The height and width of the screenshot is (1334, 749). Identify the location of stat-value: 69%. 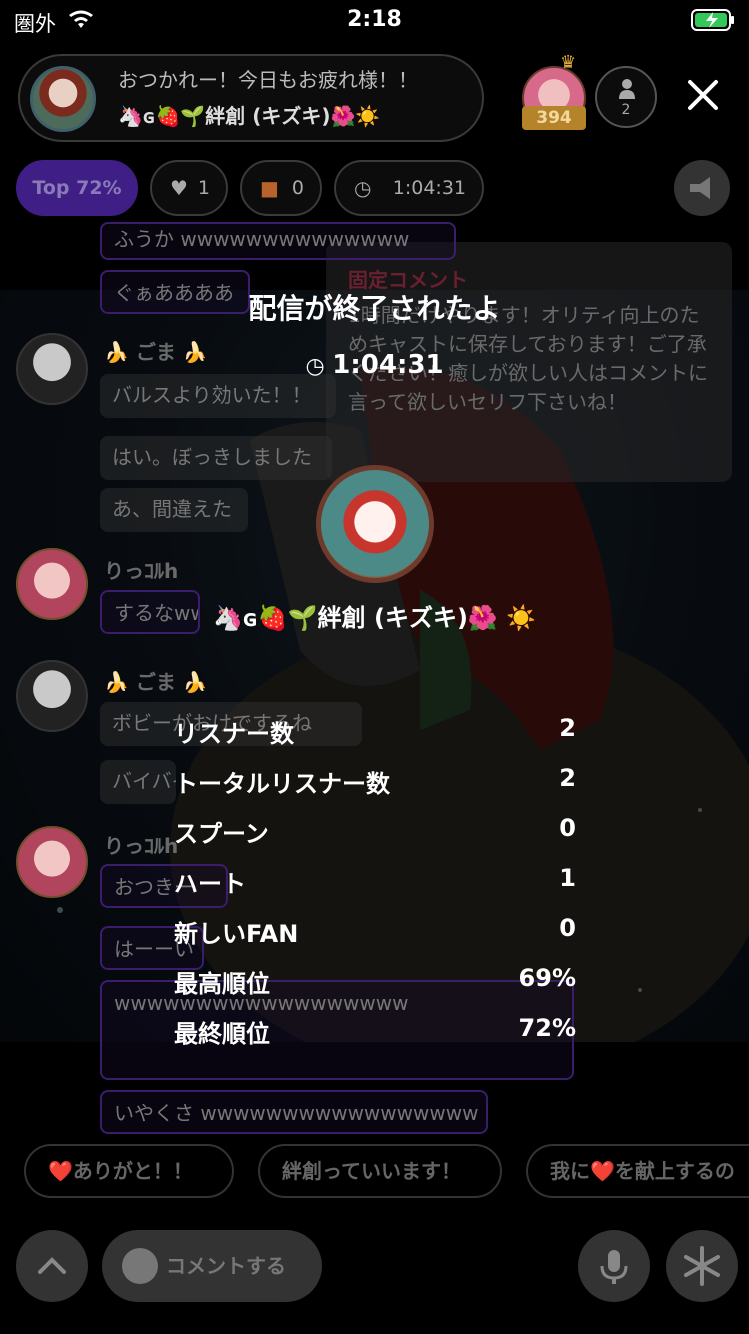
(547, 978).